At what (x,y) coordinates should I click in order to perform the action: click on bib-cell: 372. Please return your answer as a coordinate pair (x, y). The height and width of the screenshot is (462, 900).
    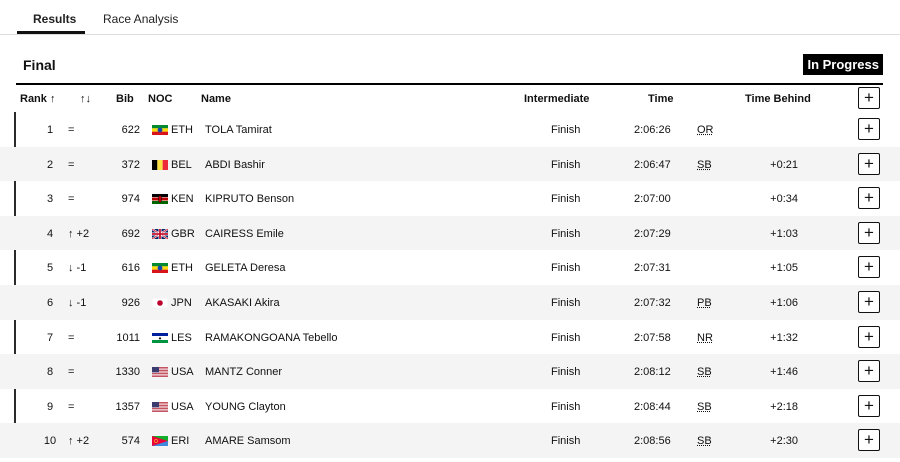
    Looking at the image, I should click on (130, 164).